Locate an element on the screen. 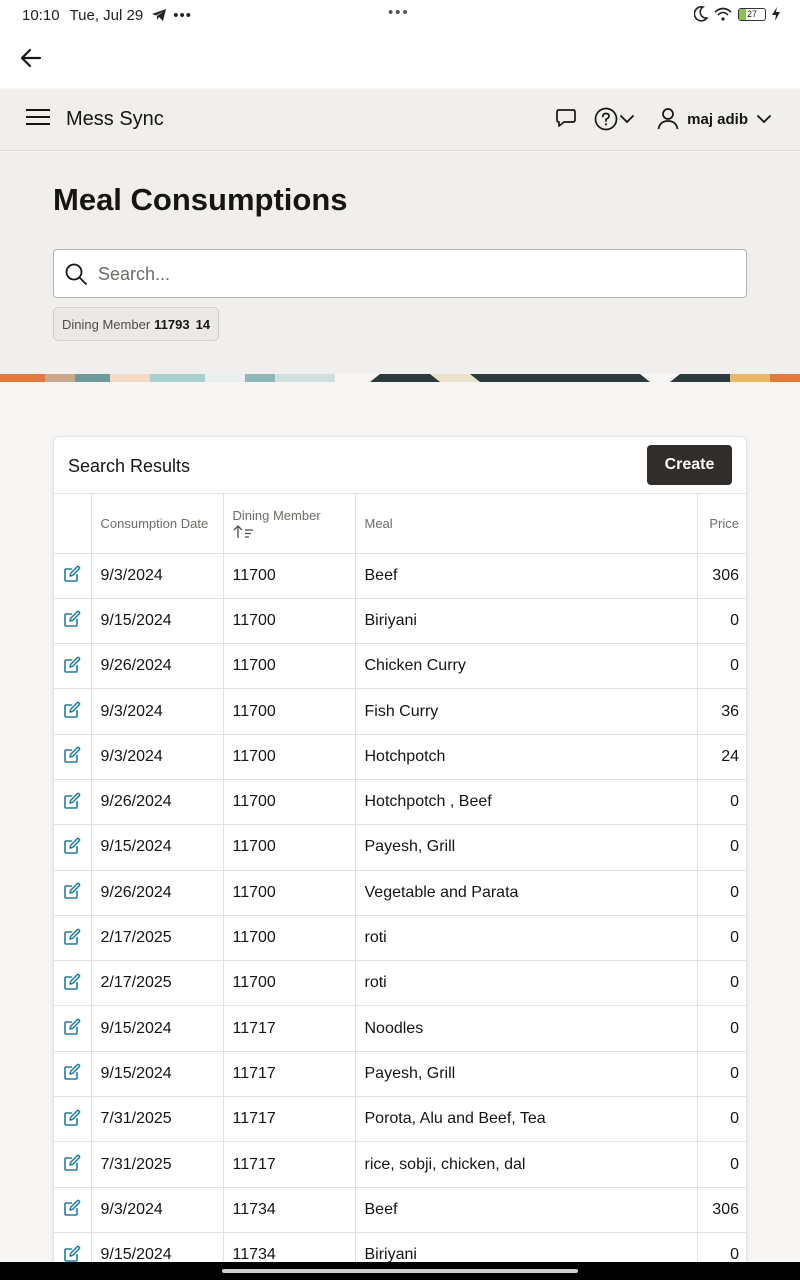 The width and height of the screenshot is (800, 1280). home-gesture-pill is located at coordinates (400, 1271).